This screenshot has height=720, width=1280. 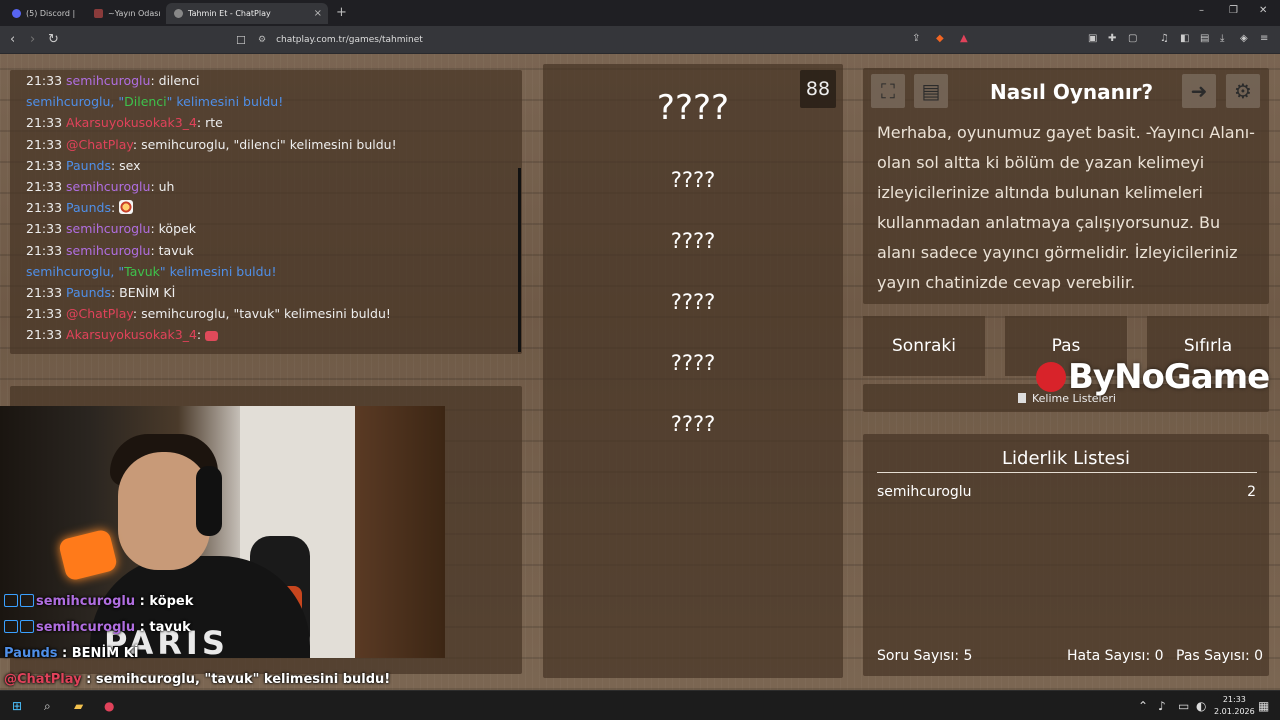 What do you see at coordinates (818, 89) in the screenshot?
I see `countdown-timer: 88` at bounding box center [818, 89].